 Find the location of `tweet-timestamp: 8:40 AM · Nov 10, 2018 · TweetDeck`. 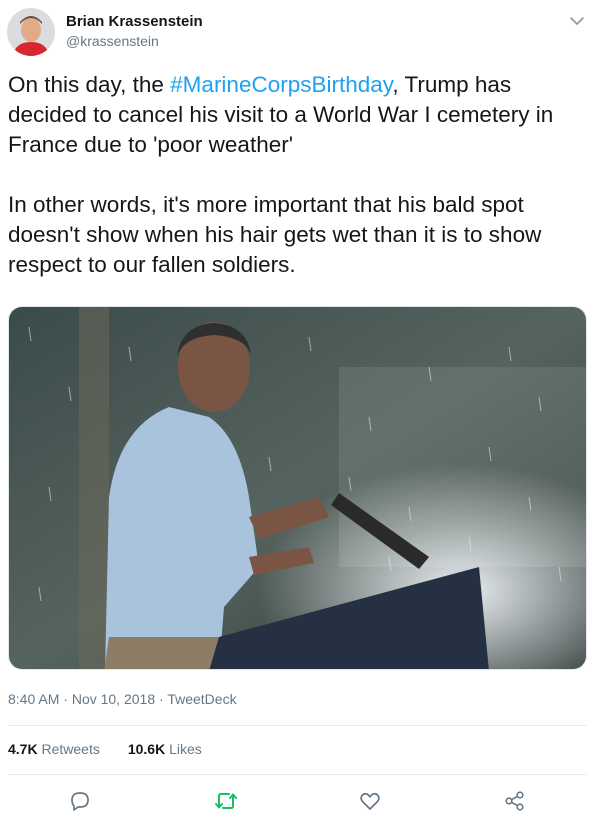

tweet-timestamp: 8:40 AM · Nov 10, 2018 · TweetDeck is located at coordinates (122, 699).